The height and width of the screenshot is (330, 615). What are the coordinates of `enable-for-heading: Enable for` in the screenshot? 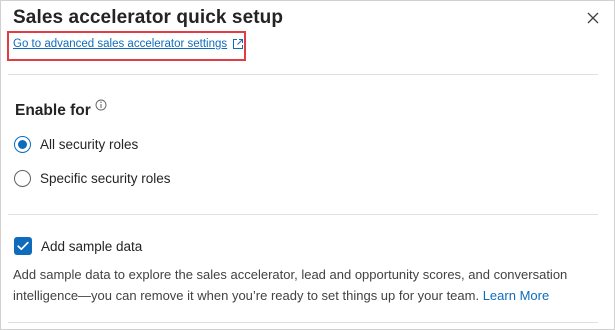 It's located at (61, 109).